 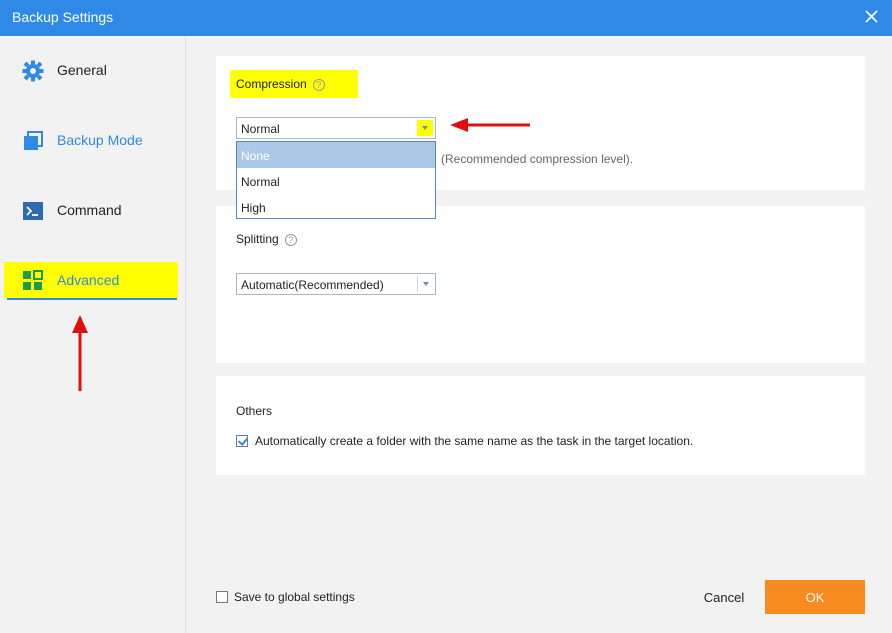 I want to click on selected-underline, so click(x=92, y=299).